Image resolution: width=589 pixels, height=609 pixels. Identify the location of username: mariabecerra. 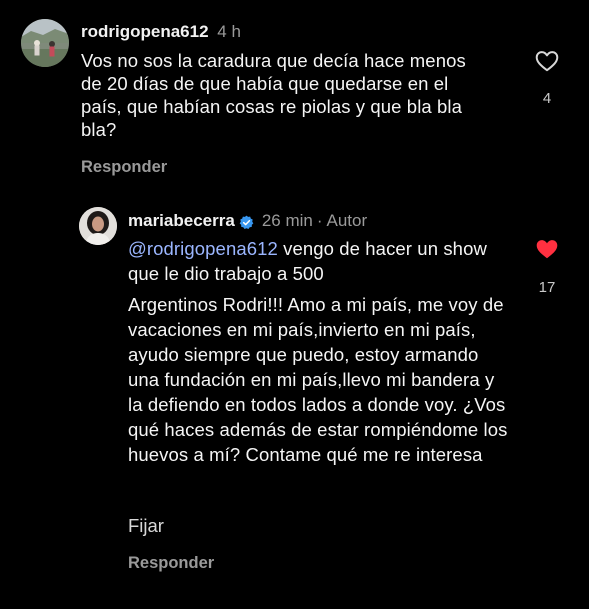
(181, 221).